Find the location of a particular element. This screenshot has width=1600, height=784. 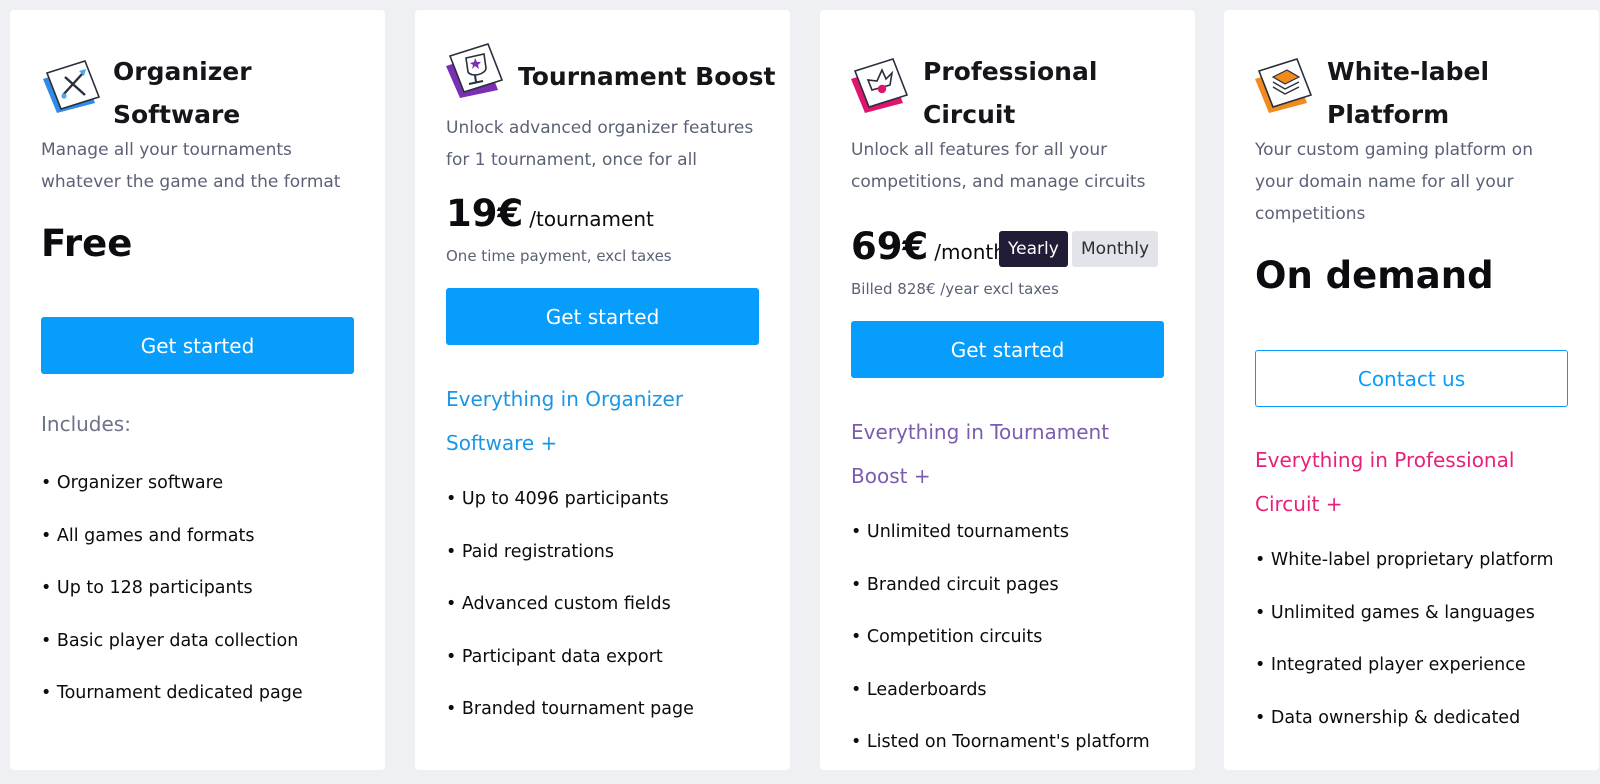

yearly-toggle: Yearly is located at coordinates (1033, 249).